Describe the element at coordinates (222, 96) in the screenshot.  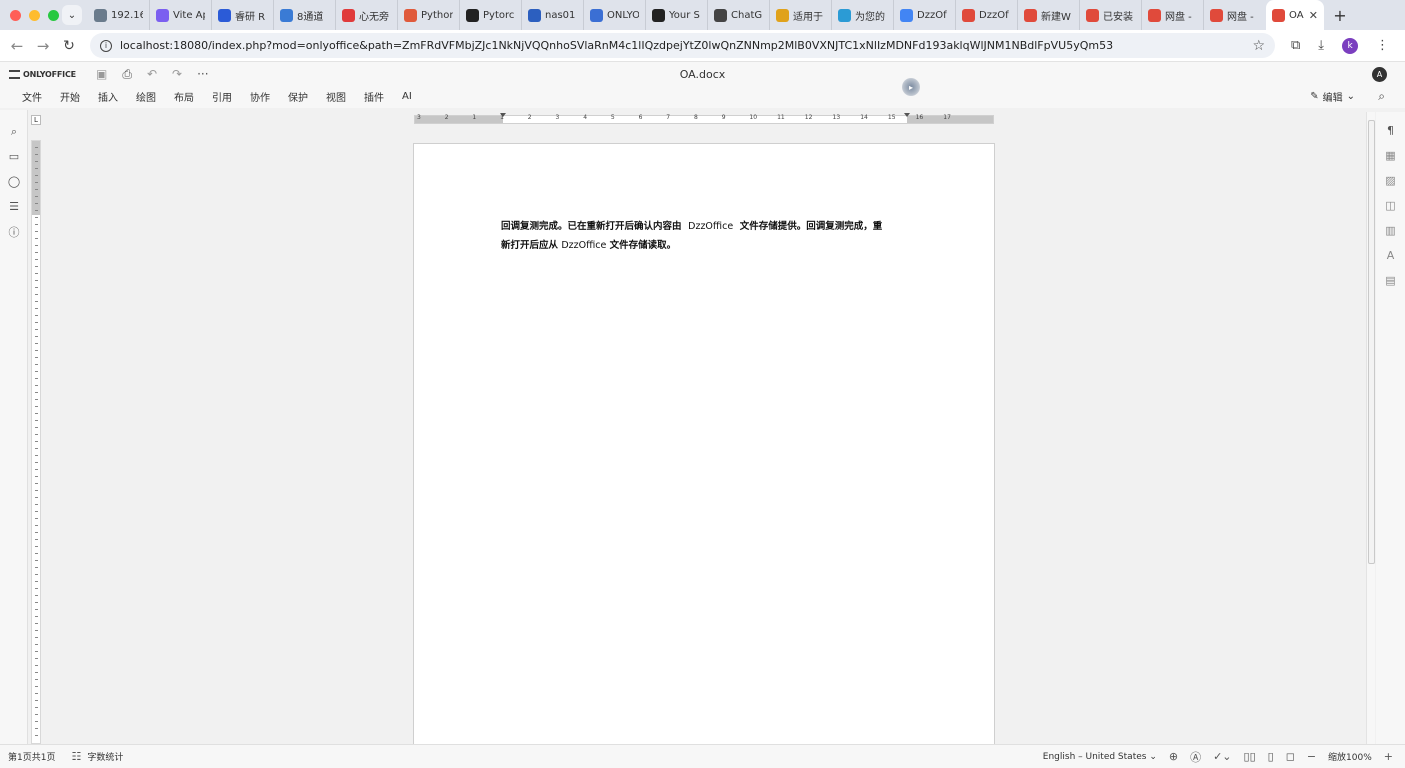
I see `tab-references: 引用` at that location.